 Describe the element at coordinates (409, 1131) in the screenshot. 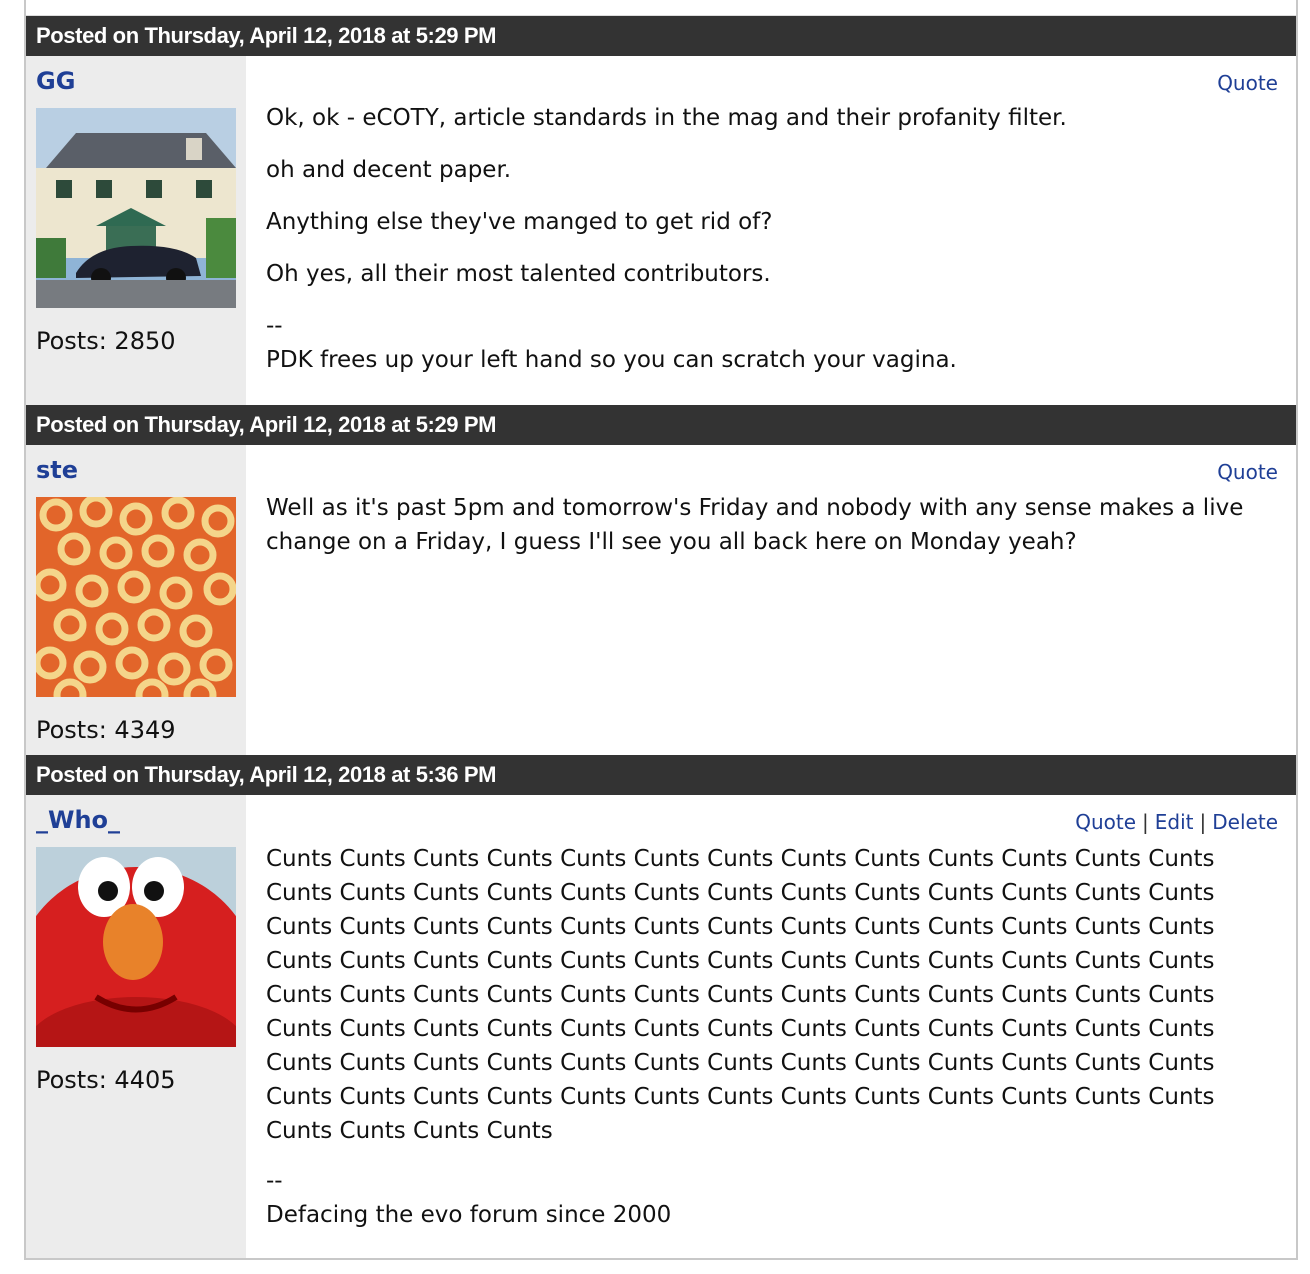

I see `post-line: Cunts Cunts Cunts Cunts` at that location.